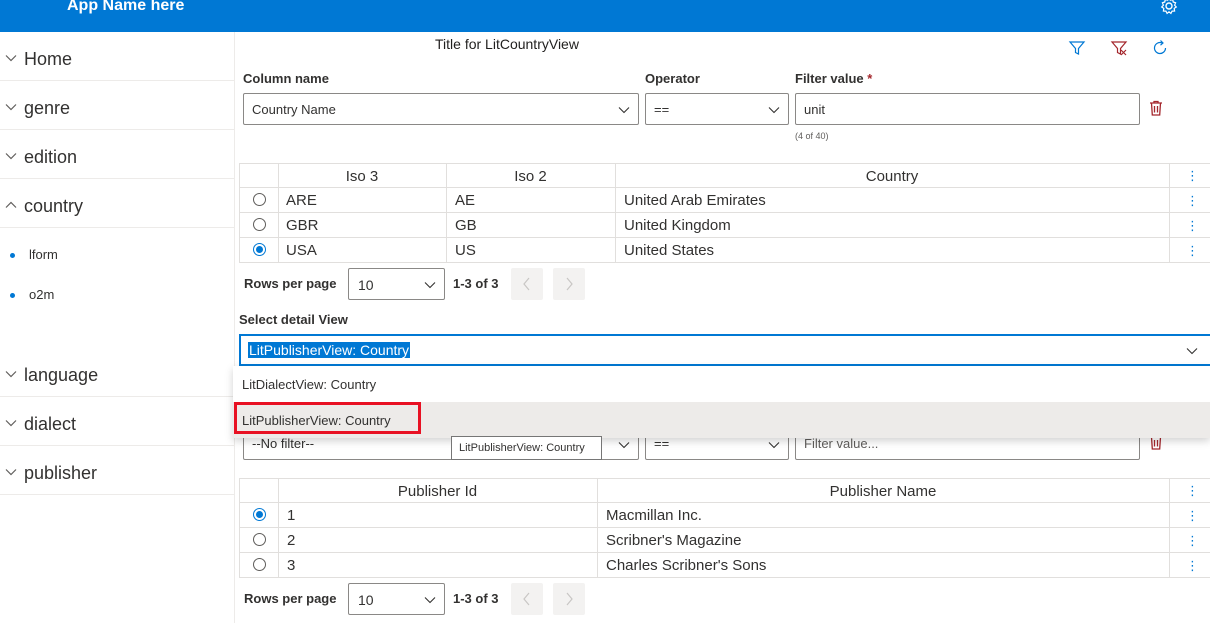 The image size is (1210, 623). Describe the element at coordinates (291, 515) in the screenshot. I see `cell-publisher-id: 1` at that location.